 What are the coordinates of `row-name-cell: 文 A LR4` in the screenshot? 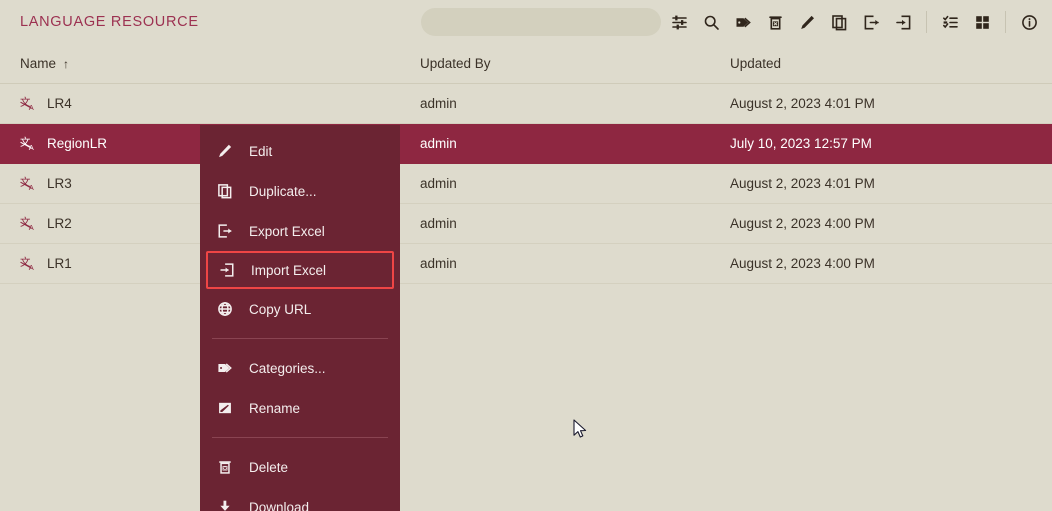 It's located at (210, 104).